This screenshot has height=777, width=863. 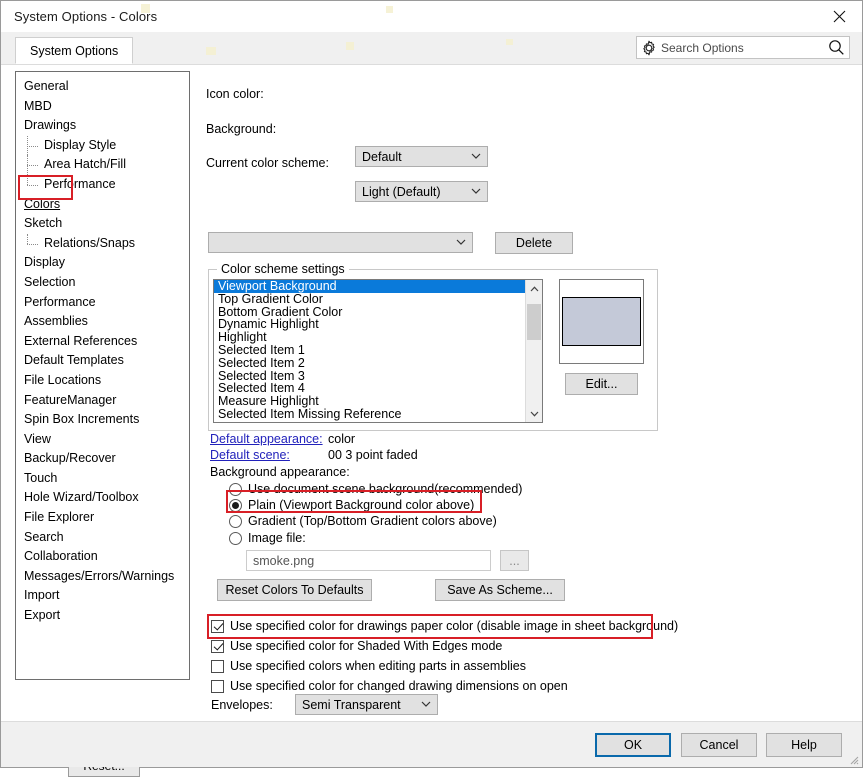 What do you see at coordinates (102, 263) in the screenshot?
I see `sidebar-item-display: Display` at bounding box center [102, 263].